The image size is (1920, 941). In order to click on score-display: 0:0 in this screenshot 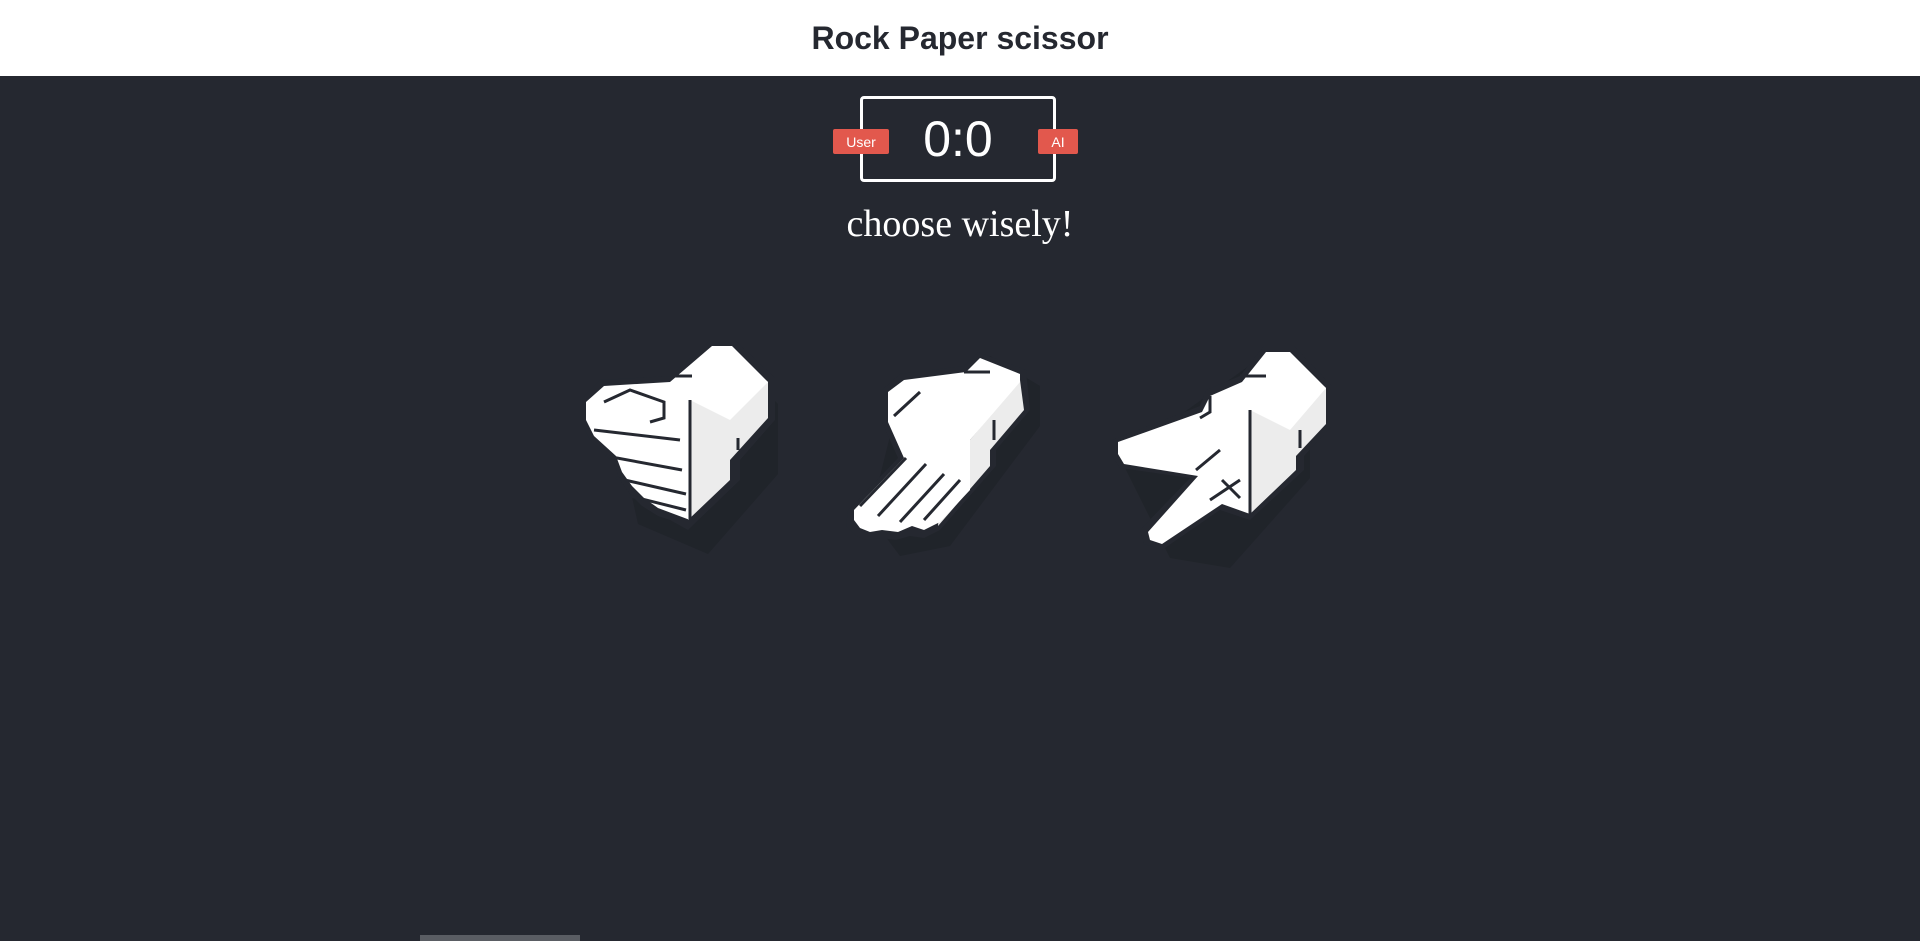, I will do `click(958, 139)`.